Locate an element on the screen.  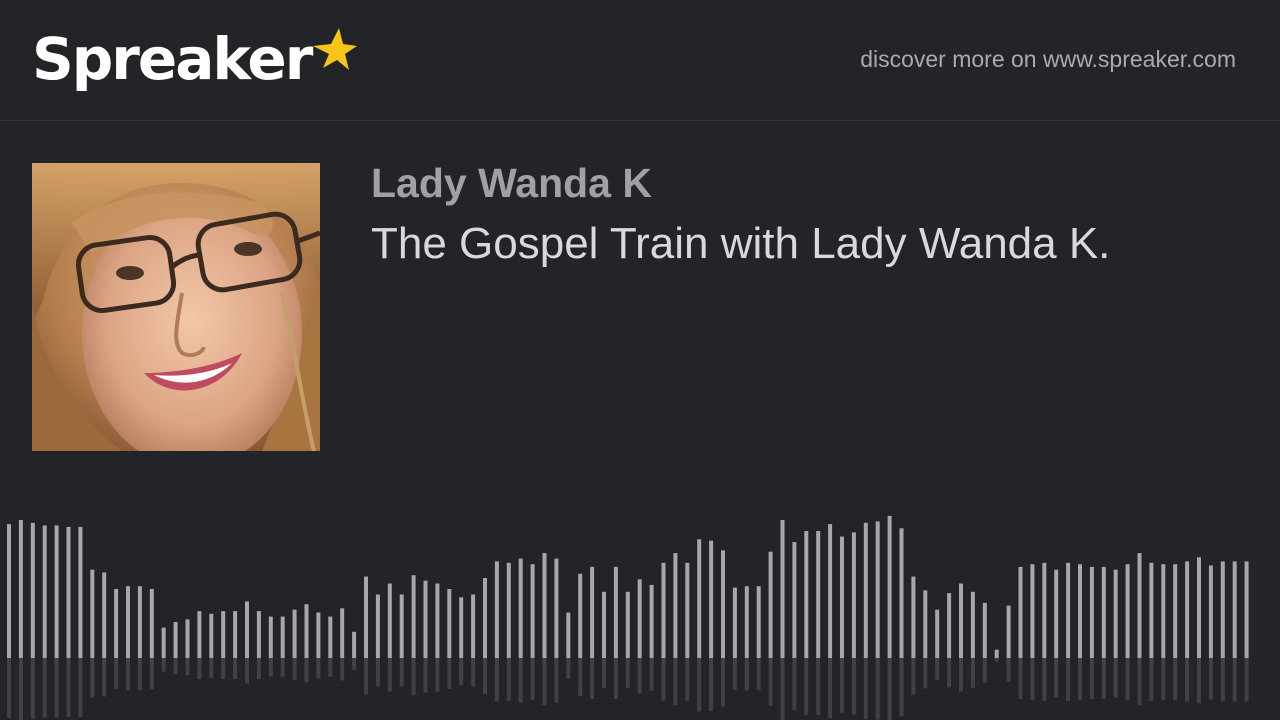
episode-title: The Gospel Train with Lady Wanda K. is located at coordinates (740, 244).